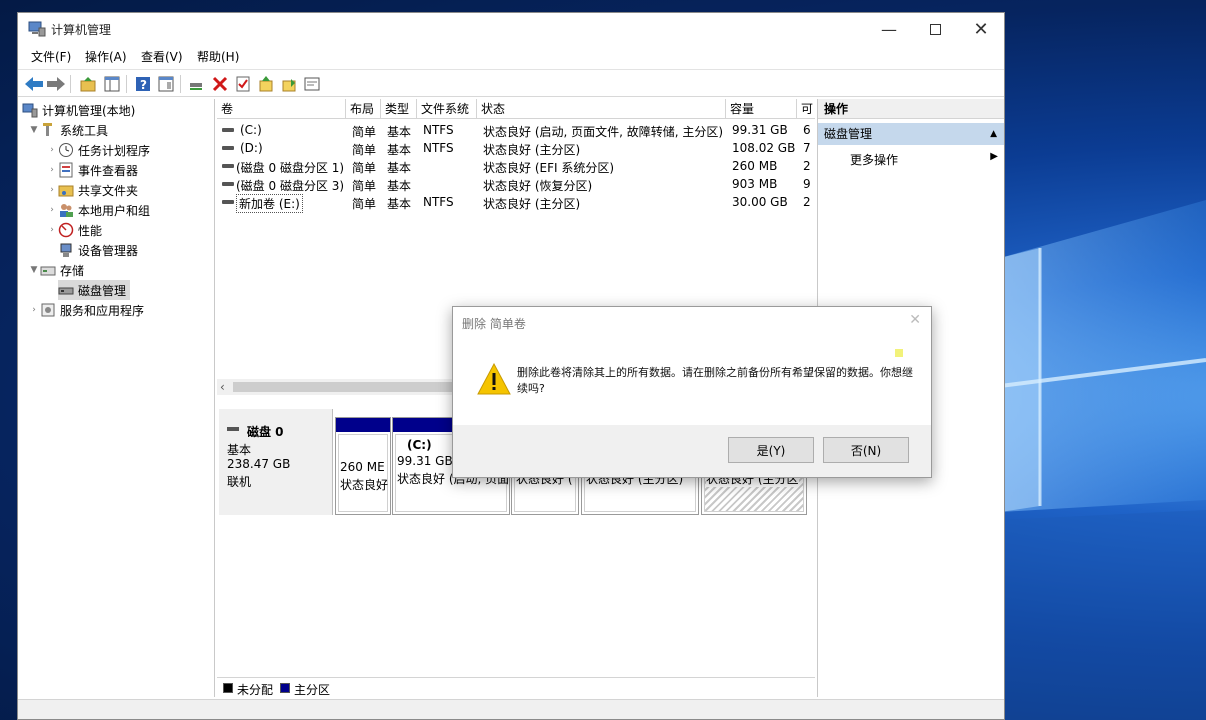 The width and height of the screenshot is (1206, 720). What do you see at coordinates (34, 84) in the screenshot?
I see `back-icon` at bounding box center [34, 84].